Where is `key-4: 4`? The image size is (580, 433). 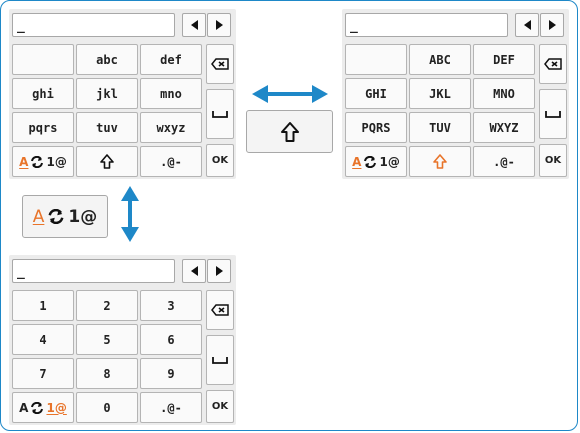
key-4: 4 is located at coordinates (43, 339).